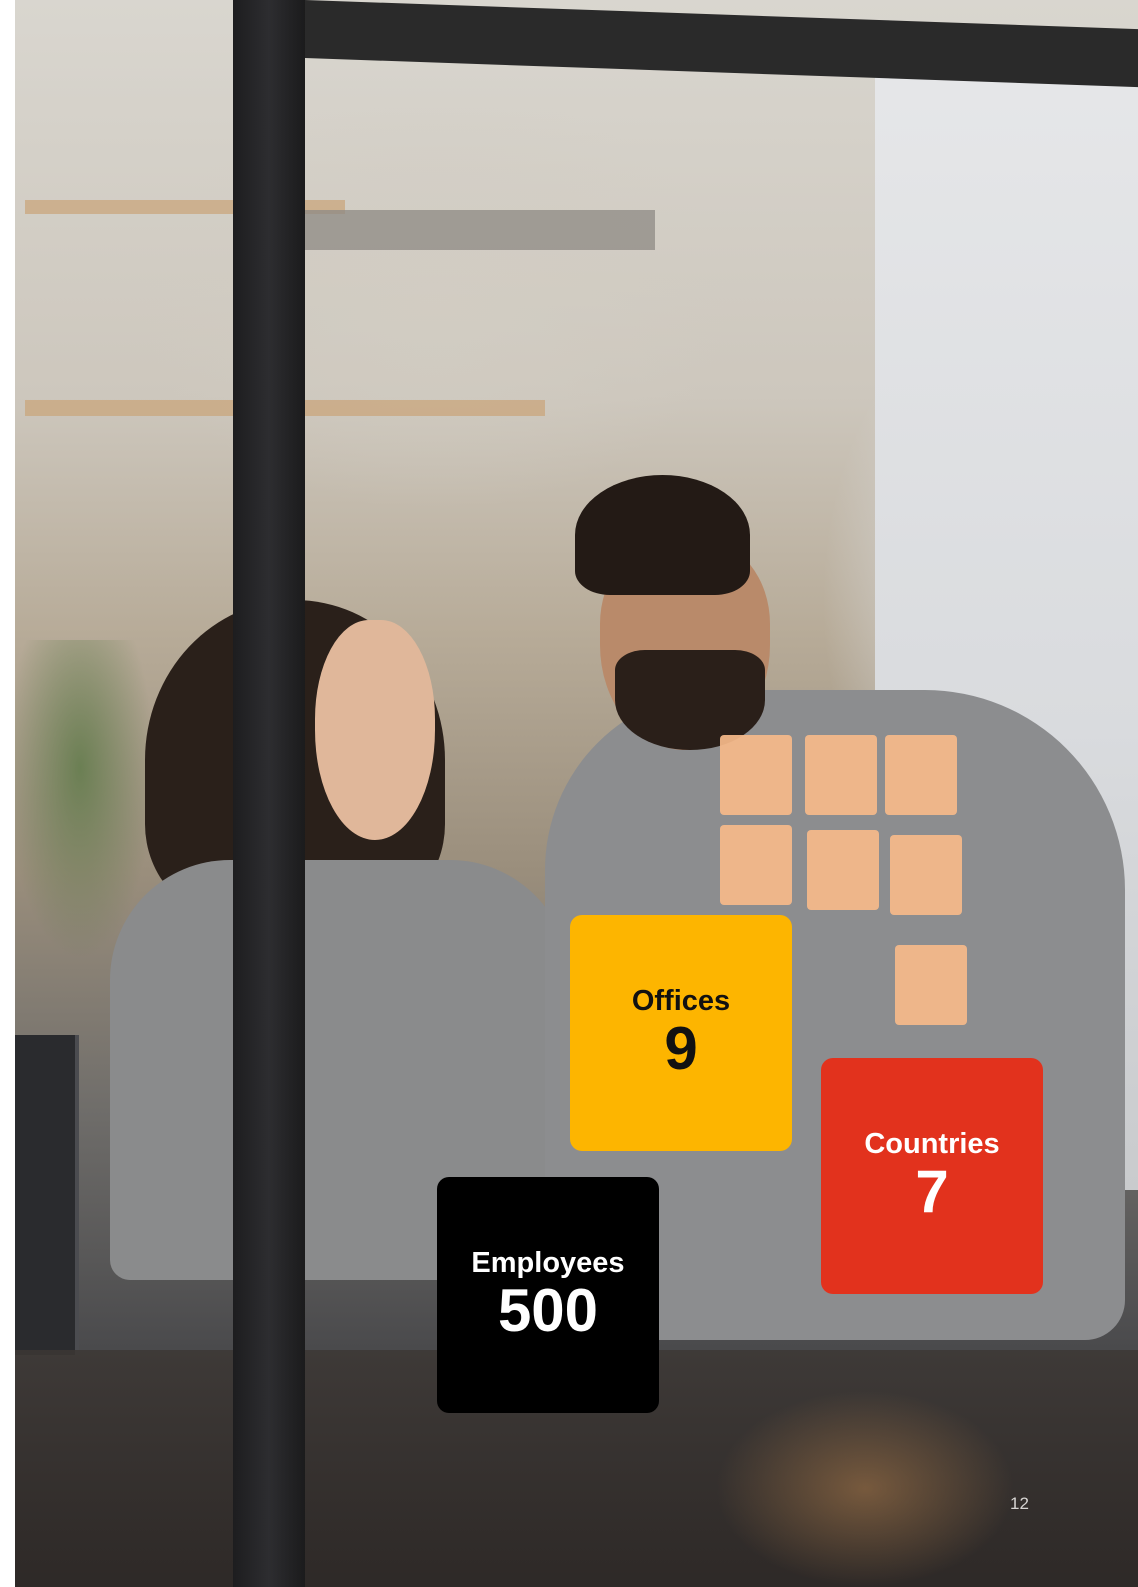 This screenshot has width=1138, height=1587. What do you see at coordinates (662, 535) in the screenshot?
I see `man-hair` at bounding box center [662, 535].